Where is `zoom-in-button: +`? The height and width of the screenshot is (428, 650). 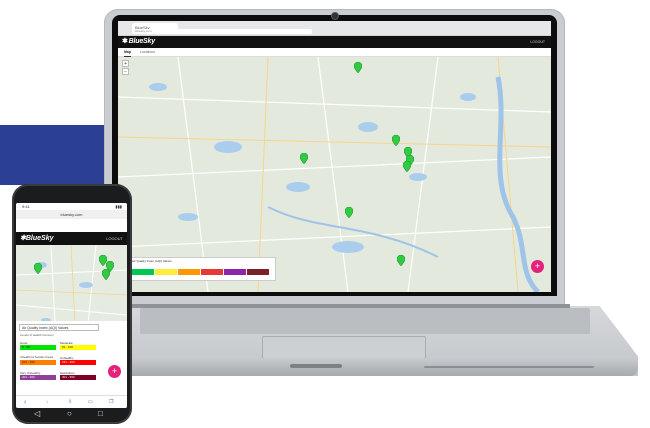 zoom-in-button: + is located at coordinates (125, 63).